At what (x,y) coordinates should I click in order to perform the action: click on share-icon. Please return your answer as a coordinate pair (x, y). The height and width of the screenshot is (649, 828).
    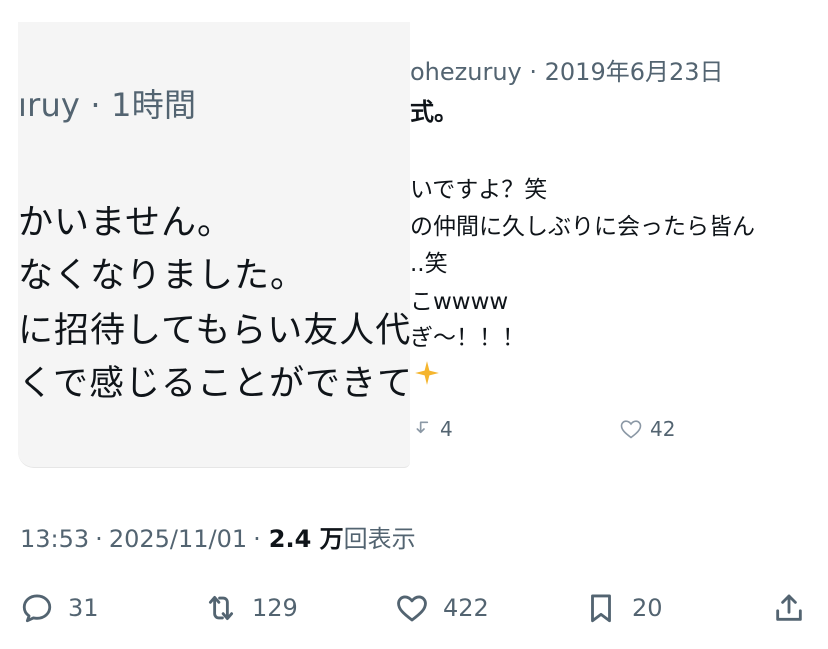
    Looking at the image, I should click on (789, 607).